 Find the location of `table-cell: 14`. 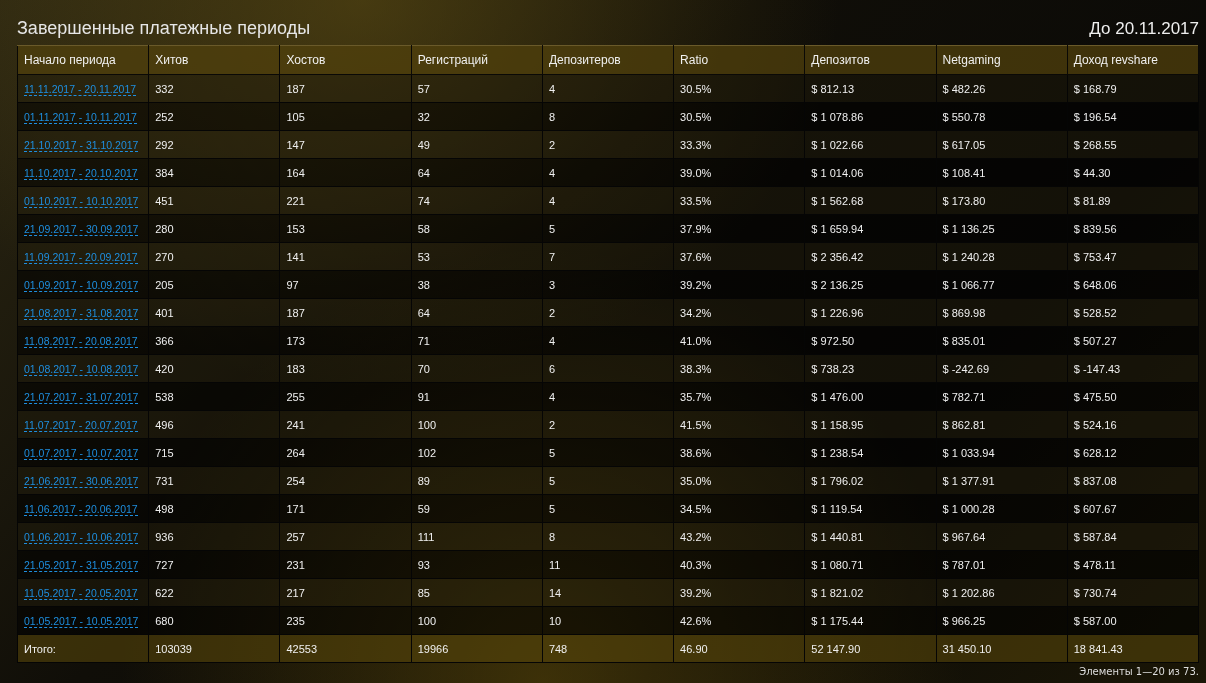

table-cell: 14 is located at coordinates (608, 592).